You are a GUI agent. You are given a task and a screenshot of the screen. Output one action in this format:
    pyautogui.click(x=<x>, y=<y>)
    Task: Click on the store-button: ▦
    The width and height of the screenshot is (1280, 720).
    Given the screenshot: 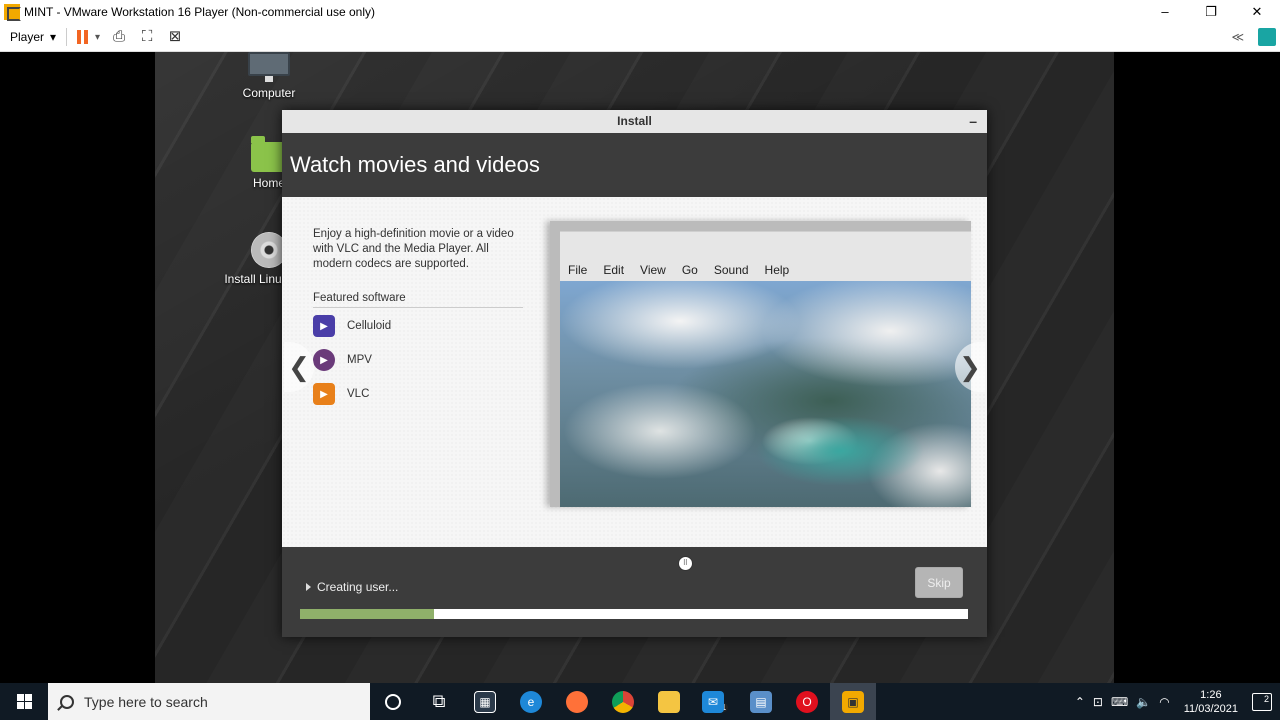 What is the action you would take?
    pyautogui.click(x=485, y=701)
    